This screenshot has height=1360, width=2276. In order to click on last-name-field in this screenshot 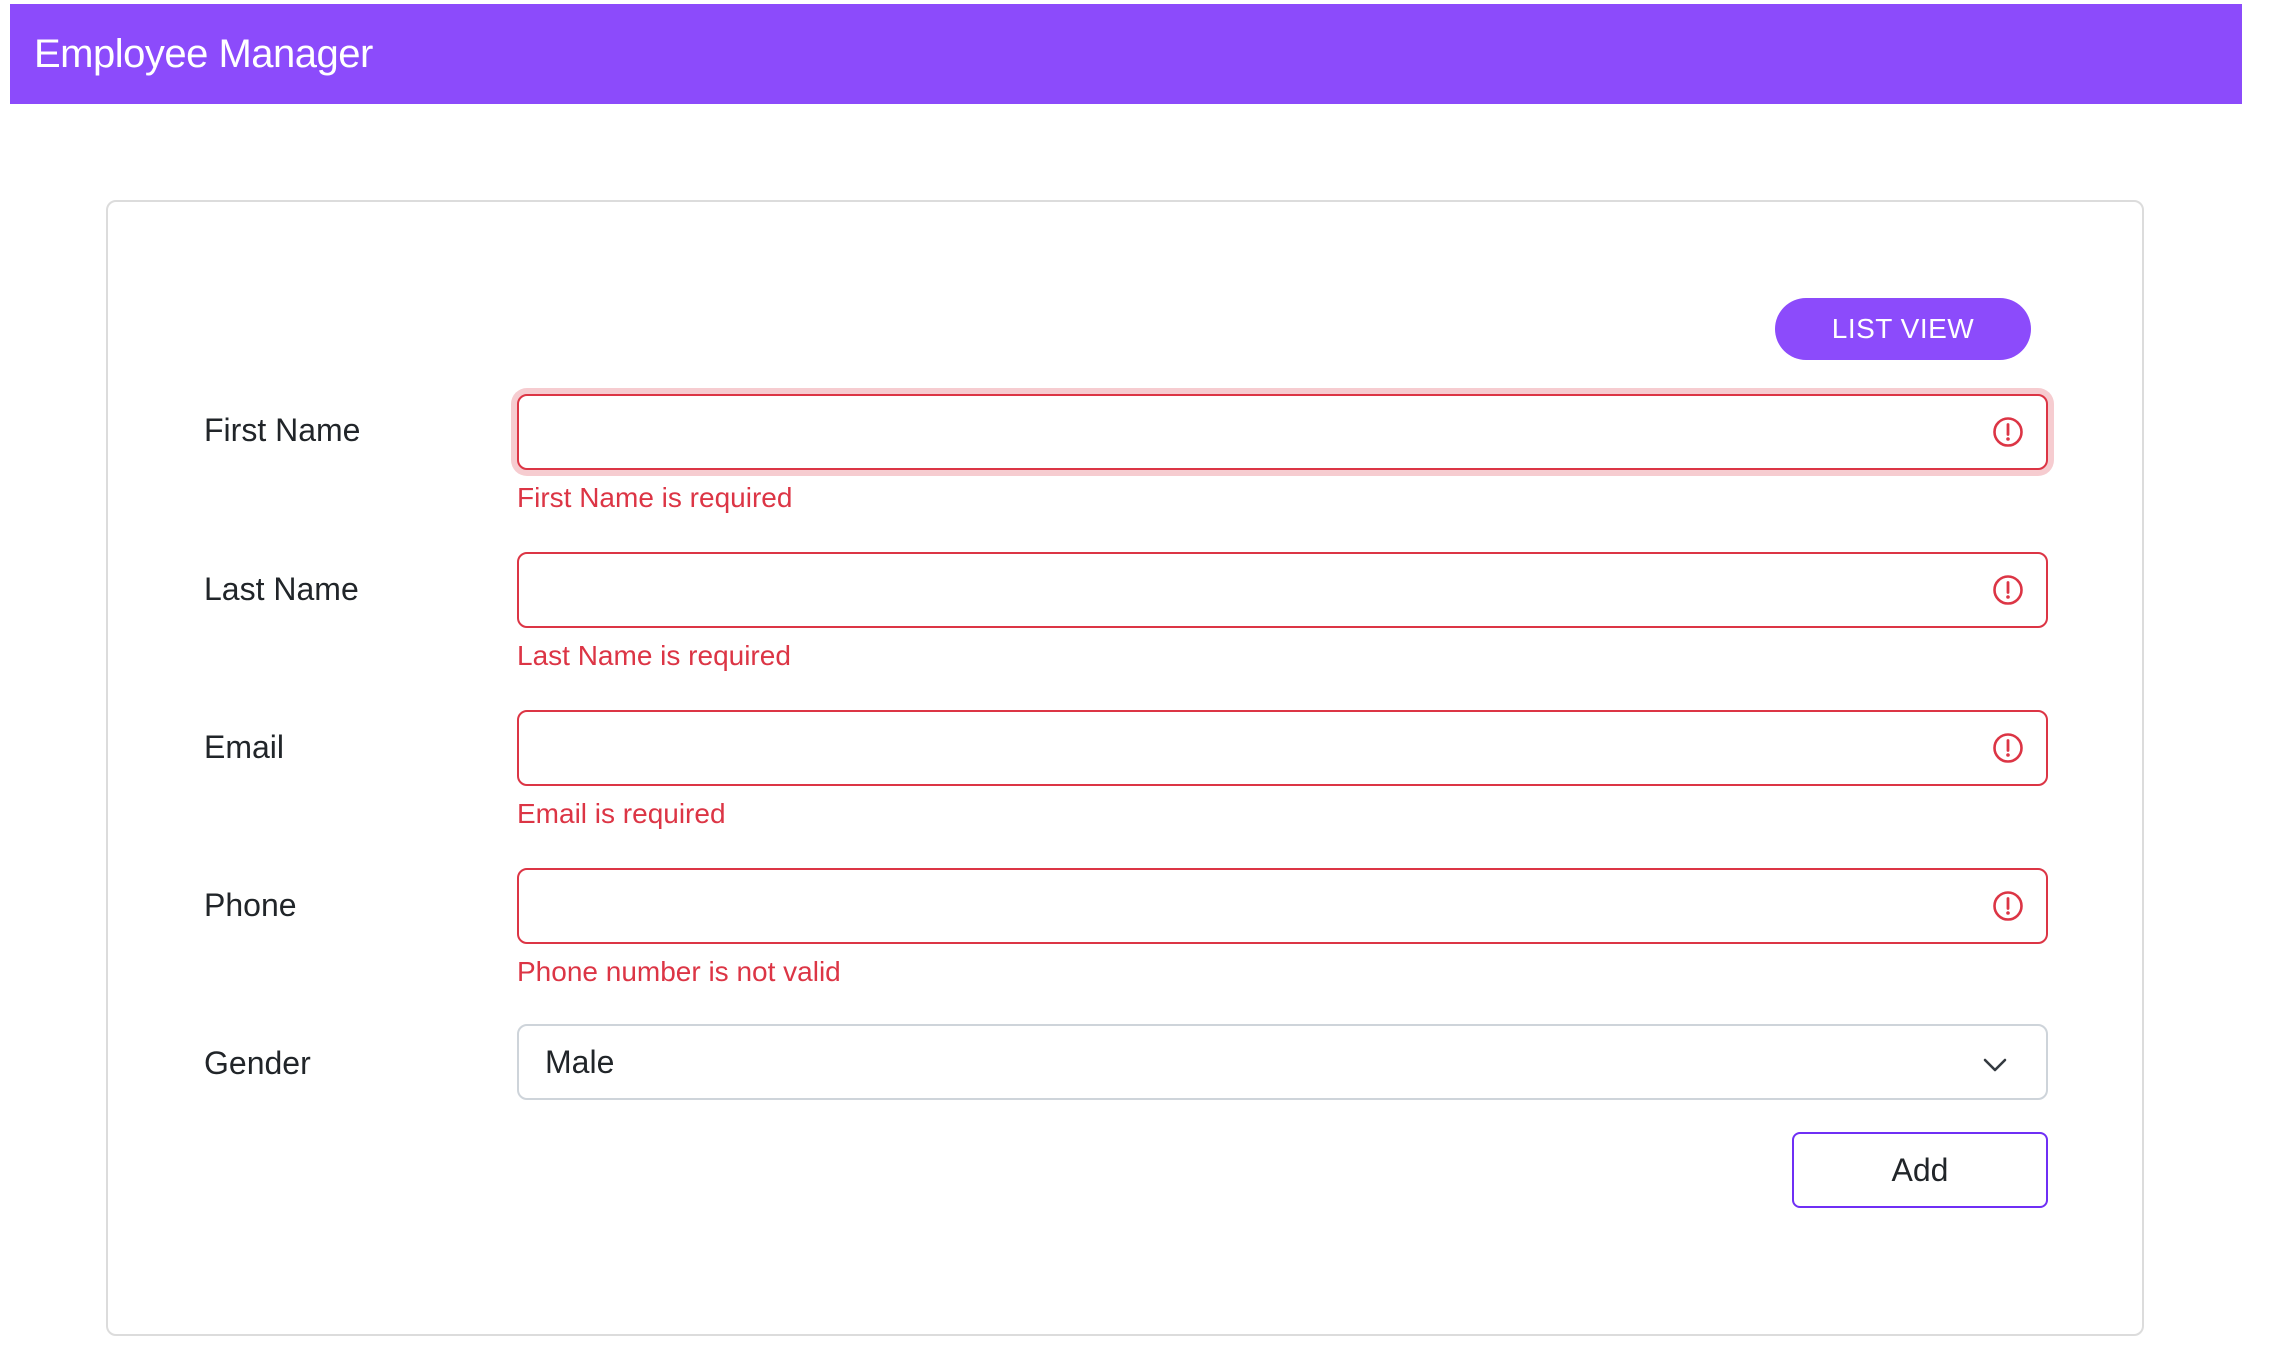, I will do `click(1282, 590)`.